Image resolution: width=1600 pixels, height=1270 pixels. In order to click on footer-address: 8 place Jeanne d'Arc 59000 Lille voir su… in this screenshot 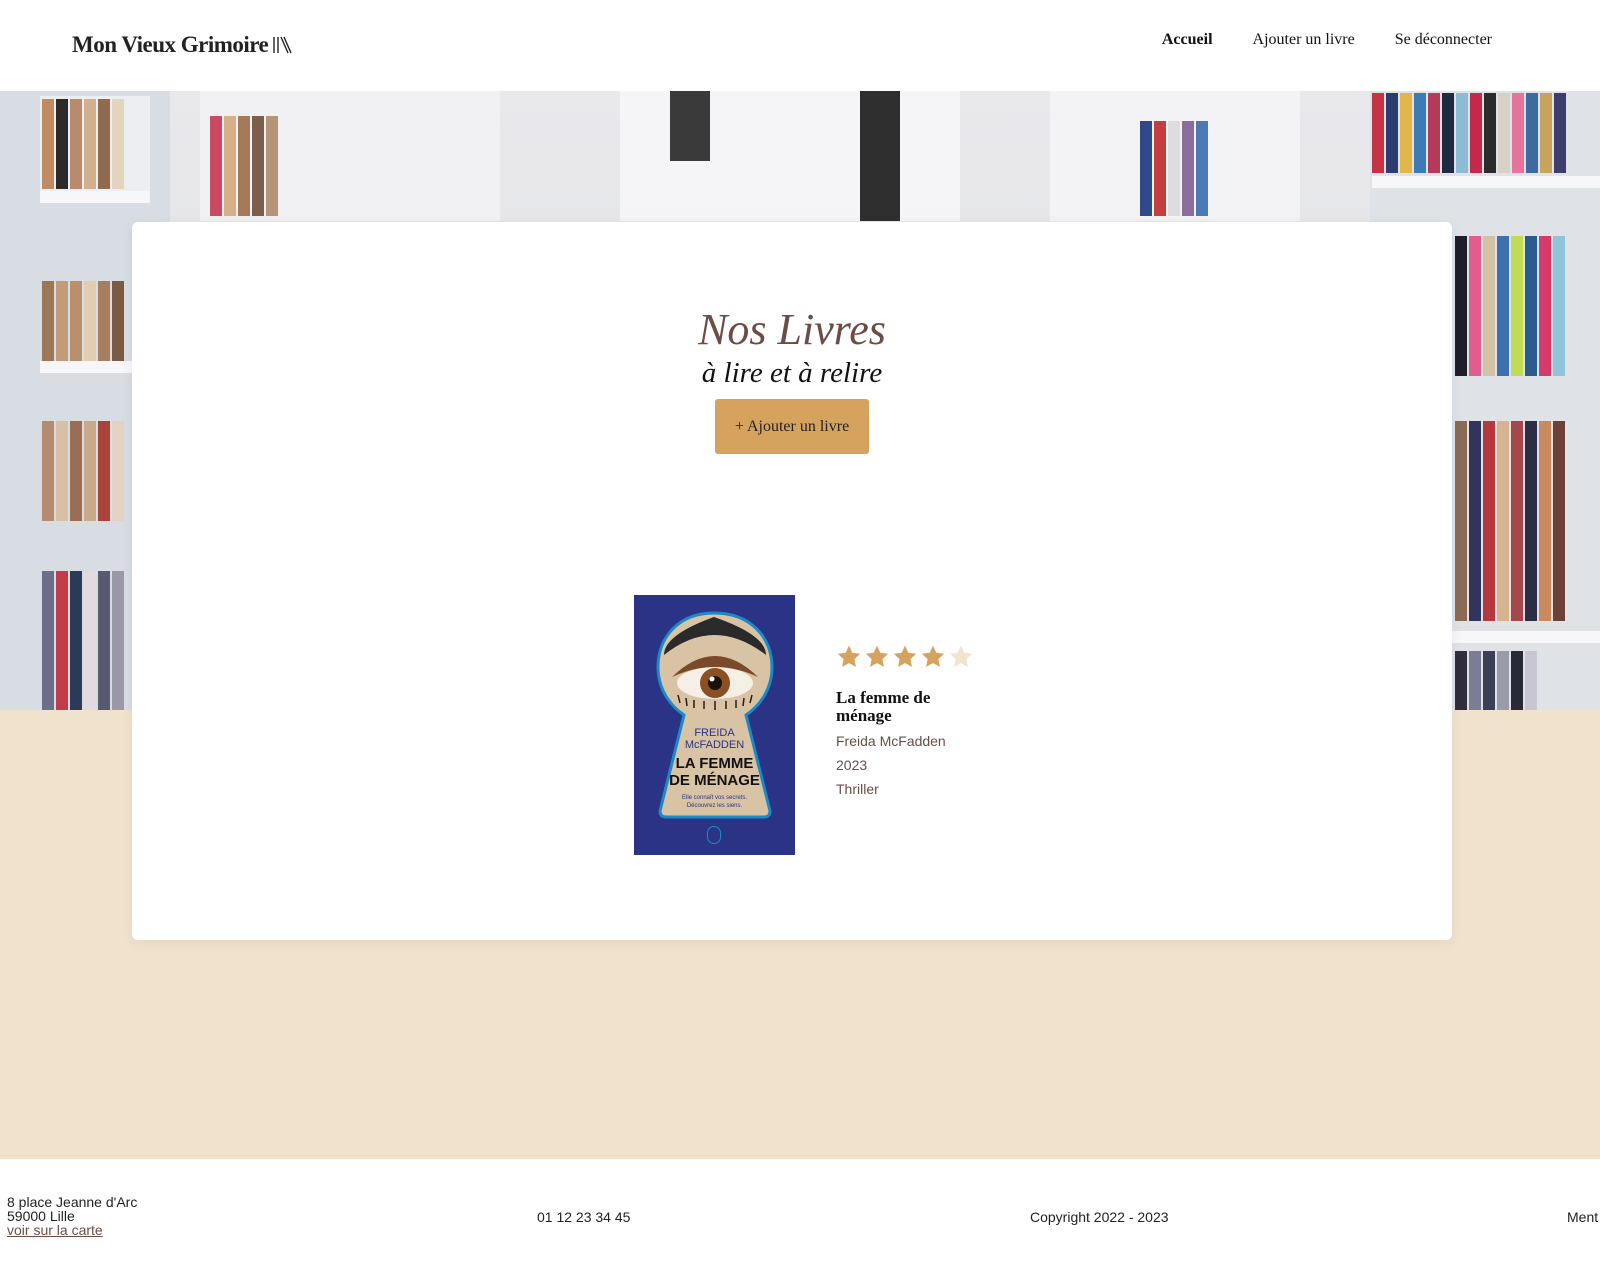, I will do `click(72, 1216)`.